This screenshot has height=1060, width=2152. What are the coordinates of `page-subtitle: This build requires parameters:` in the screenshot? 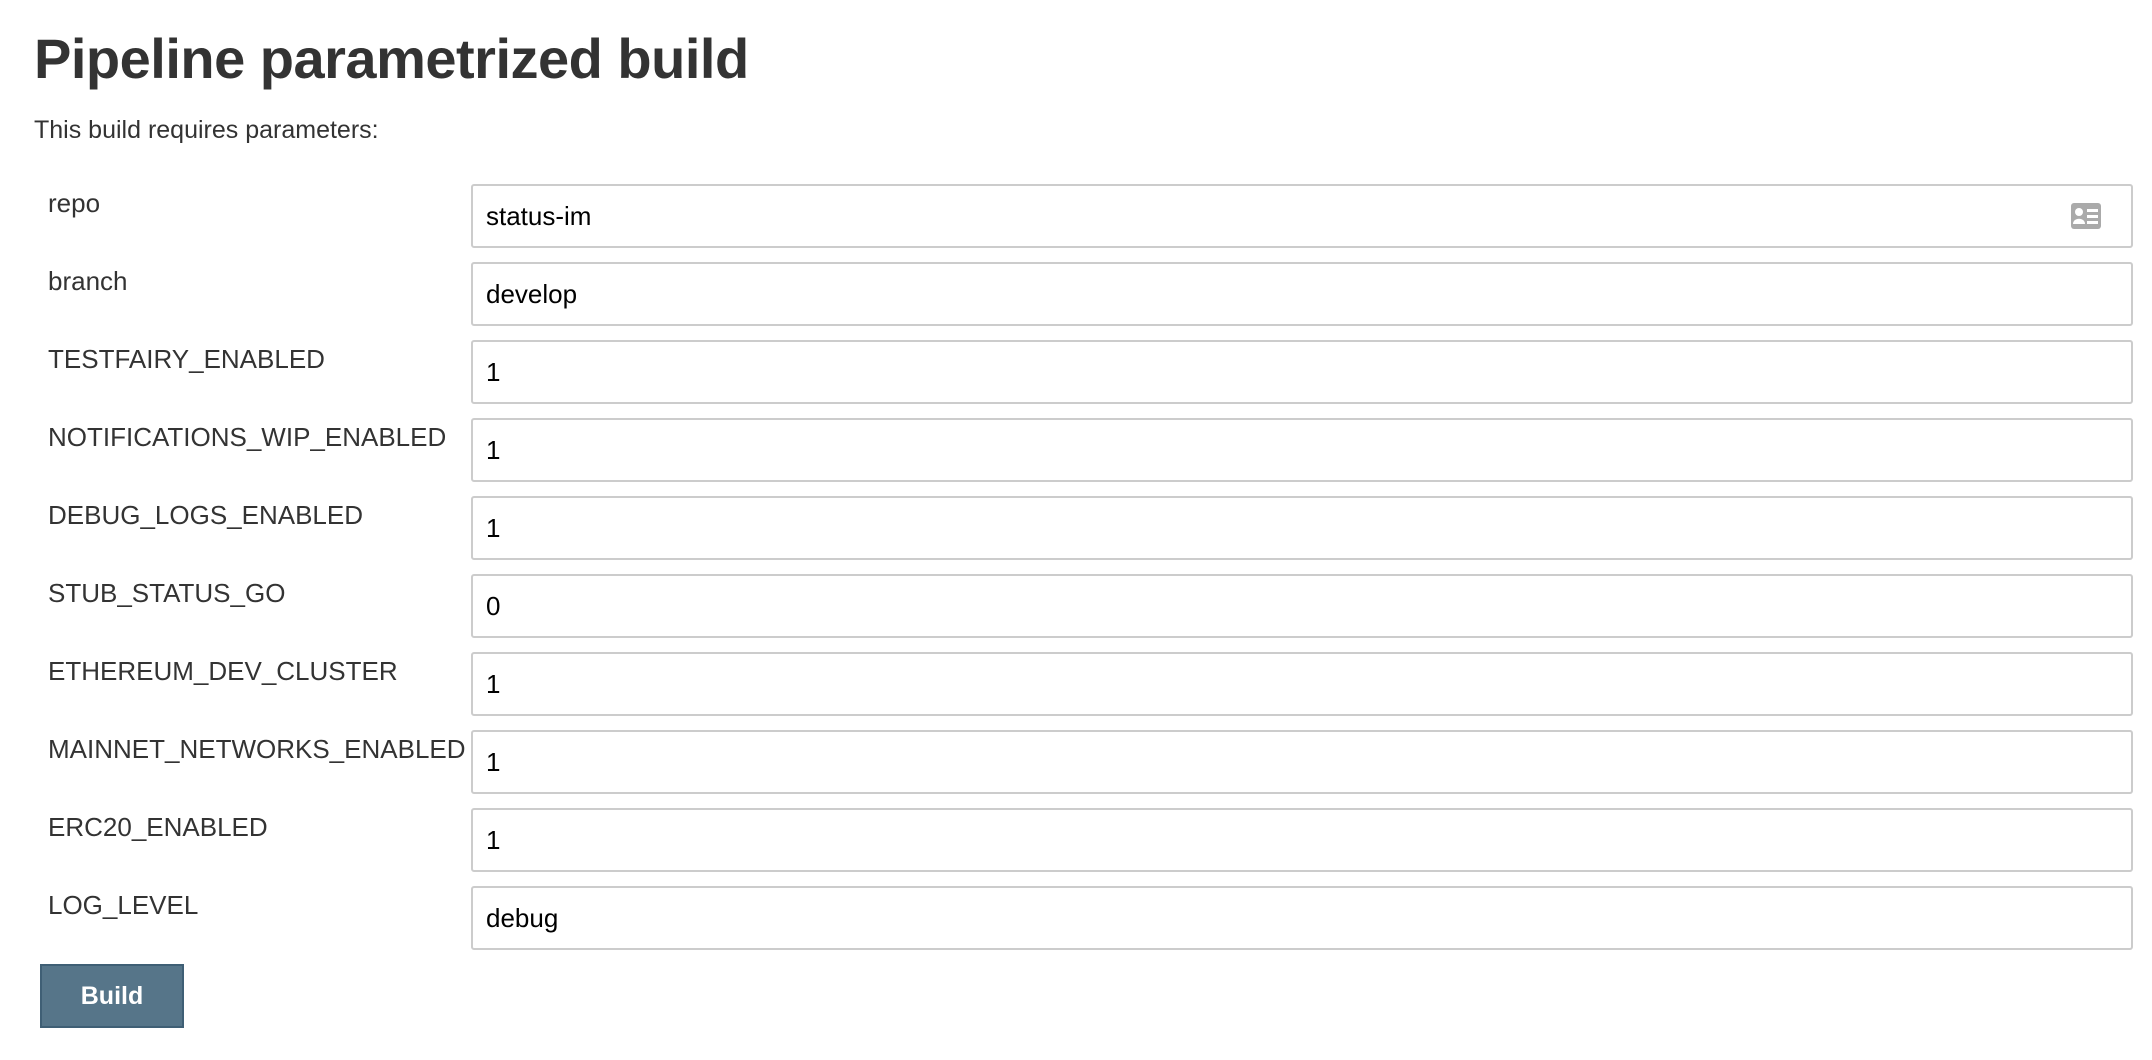 It's located at (206, 130).